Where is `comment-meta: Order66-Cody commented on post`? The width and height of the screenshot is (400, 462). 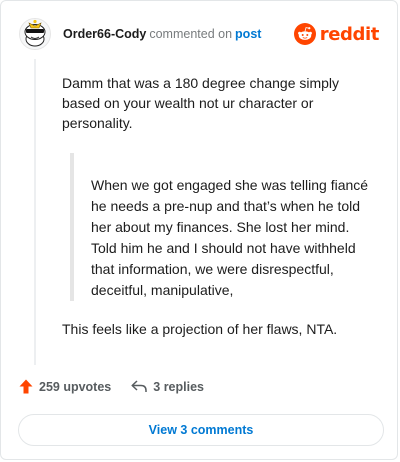
comment-meta: Order66-Cody commented on post is located at coordinates (162, 34).